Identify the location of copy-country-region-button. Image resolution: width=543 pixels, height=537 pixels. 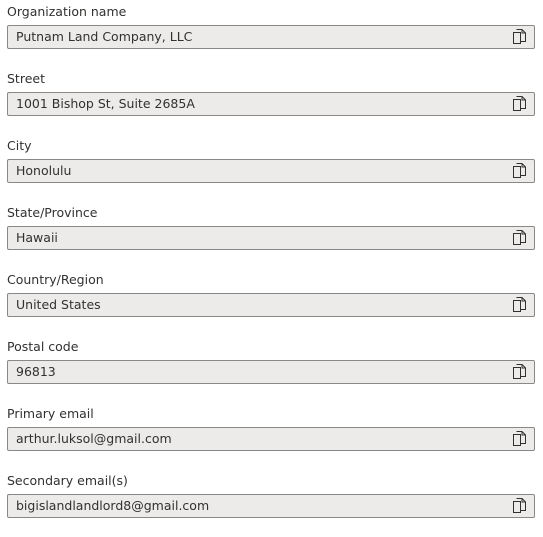
(519, 305).